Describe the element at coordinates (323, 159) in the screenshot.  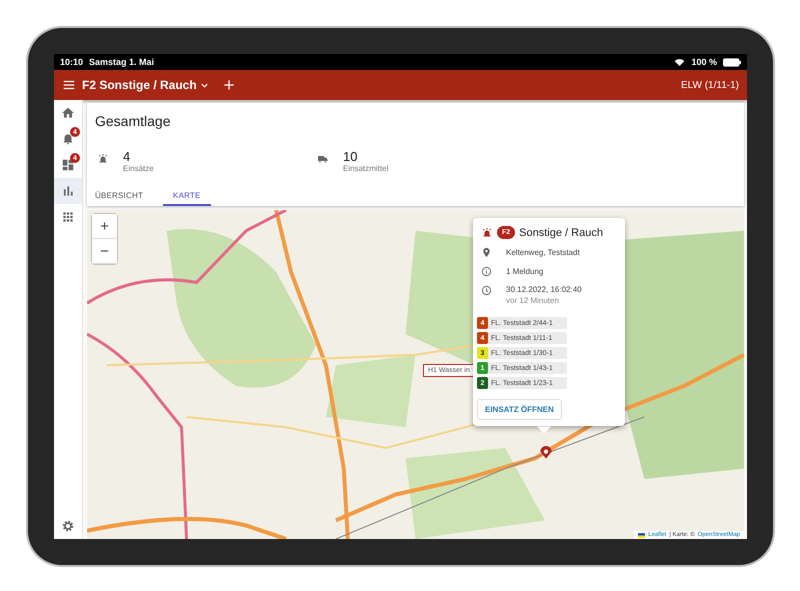
I see `truck-icon` at that location.